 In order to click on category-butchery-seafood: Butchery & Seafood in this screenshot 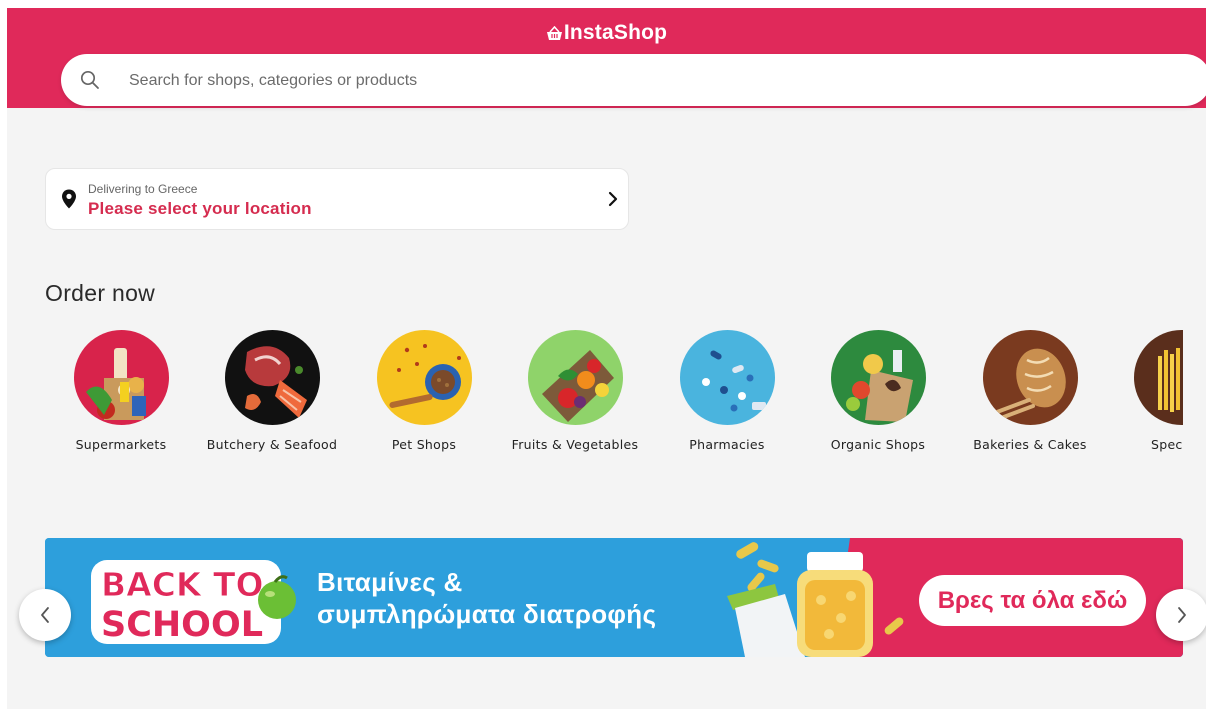, I will do `click(272, 395)`.